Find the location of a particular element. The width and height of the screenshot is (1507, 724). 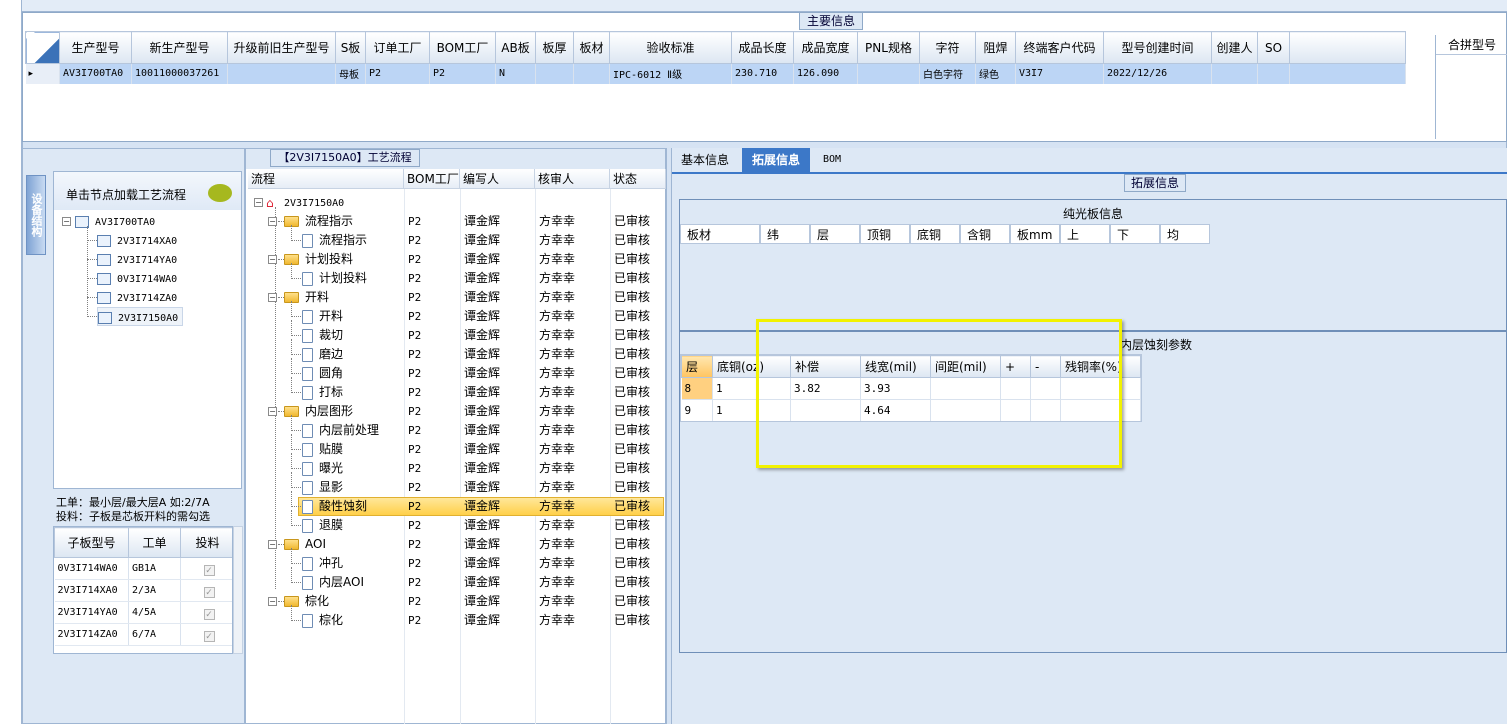

main-cell: 126.090 is located at coordinates (825, 73).